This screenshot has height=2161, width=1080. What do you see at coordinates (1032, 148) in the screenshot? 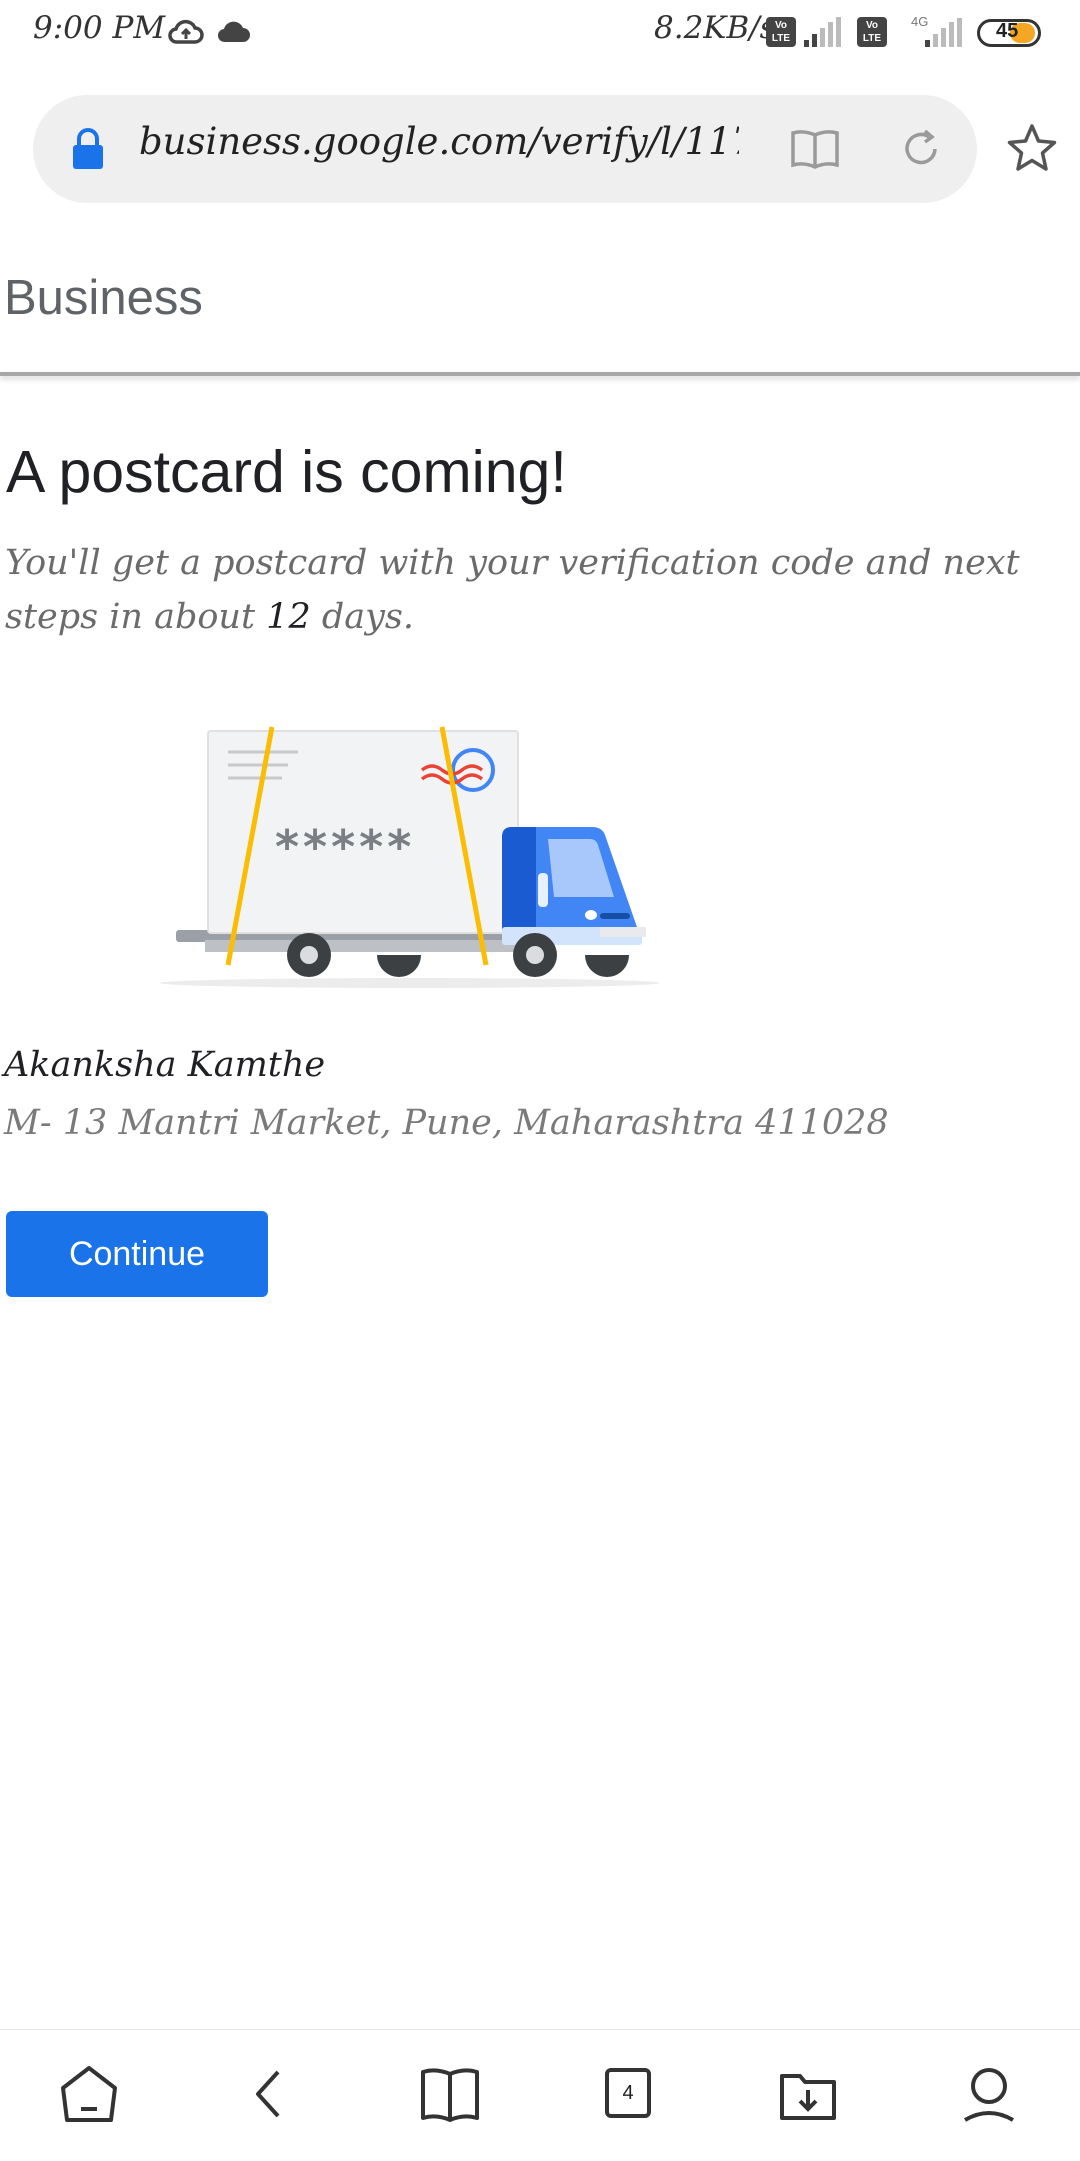
I see `star-icon` at bounding box center [1032, 148].